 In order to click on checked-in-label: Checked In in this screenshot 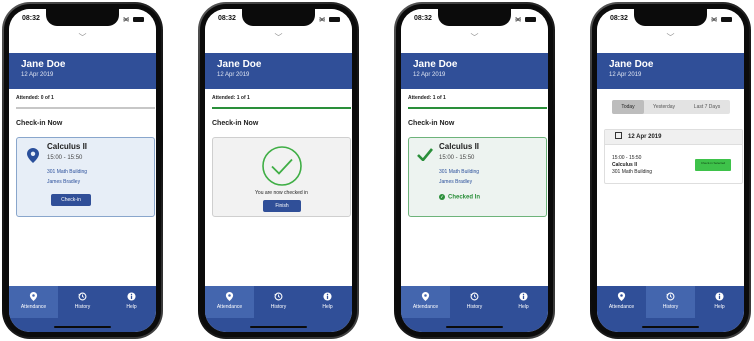, I will do `click(464, 197)`.